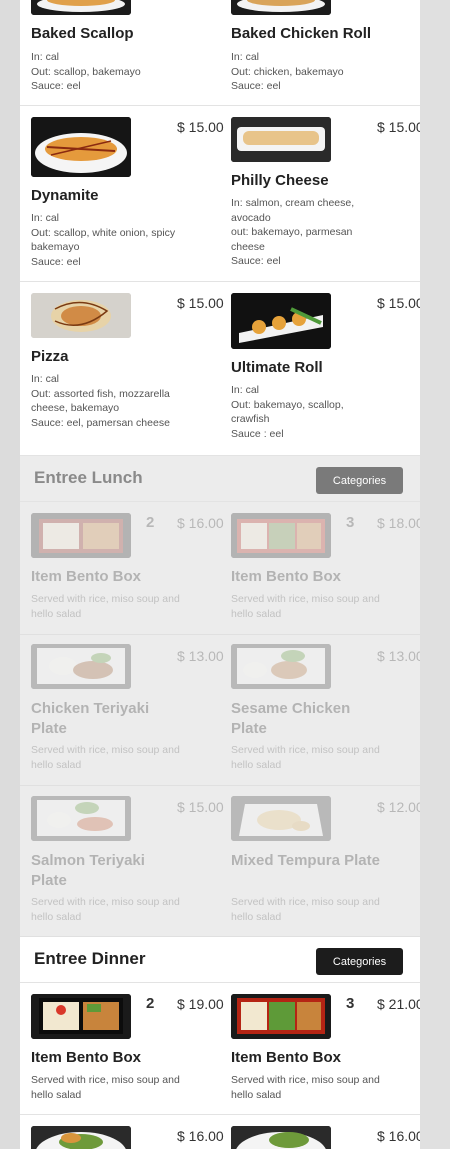  What do you see at coordinates (200, 1004) in the screenshot?
I see `item-price: $ 19.00` at bounding box center [200, 1004].